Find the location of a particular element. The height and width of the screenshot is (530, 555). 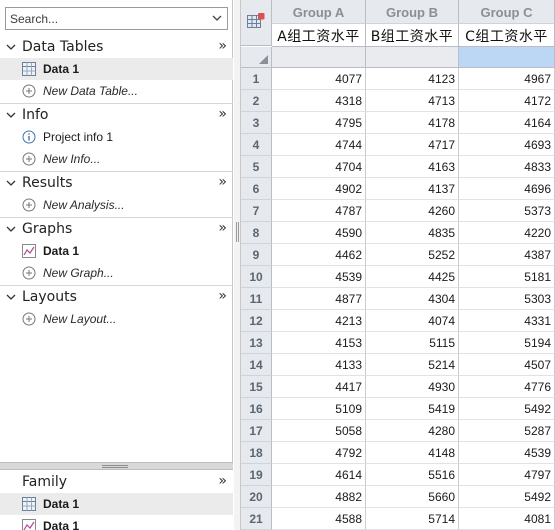

data-cell: 4133 is located at coordinates (319, 365).